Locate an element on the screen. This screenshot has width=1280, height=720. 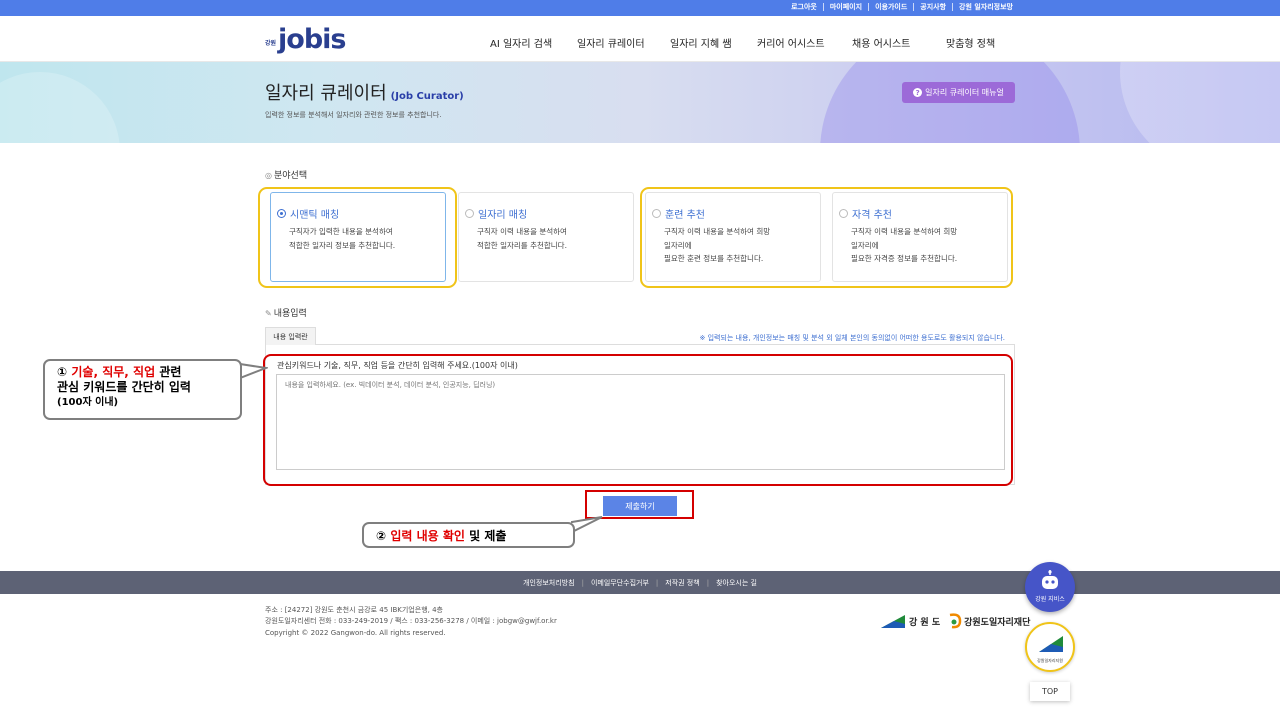
footer-address: 주소 : [24272] 강원도 춘천시 금강로 45 IBK기업은행, 4층 is located at coordinates (354, 610).